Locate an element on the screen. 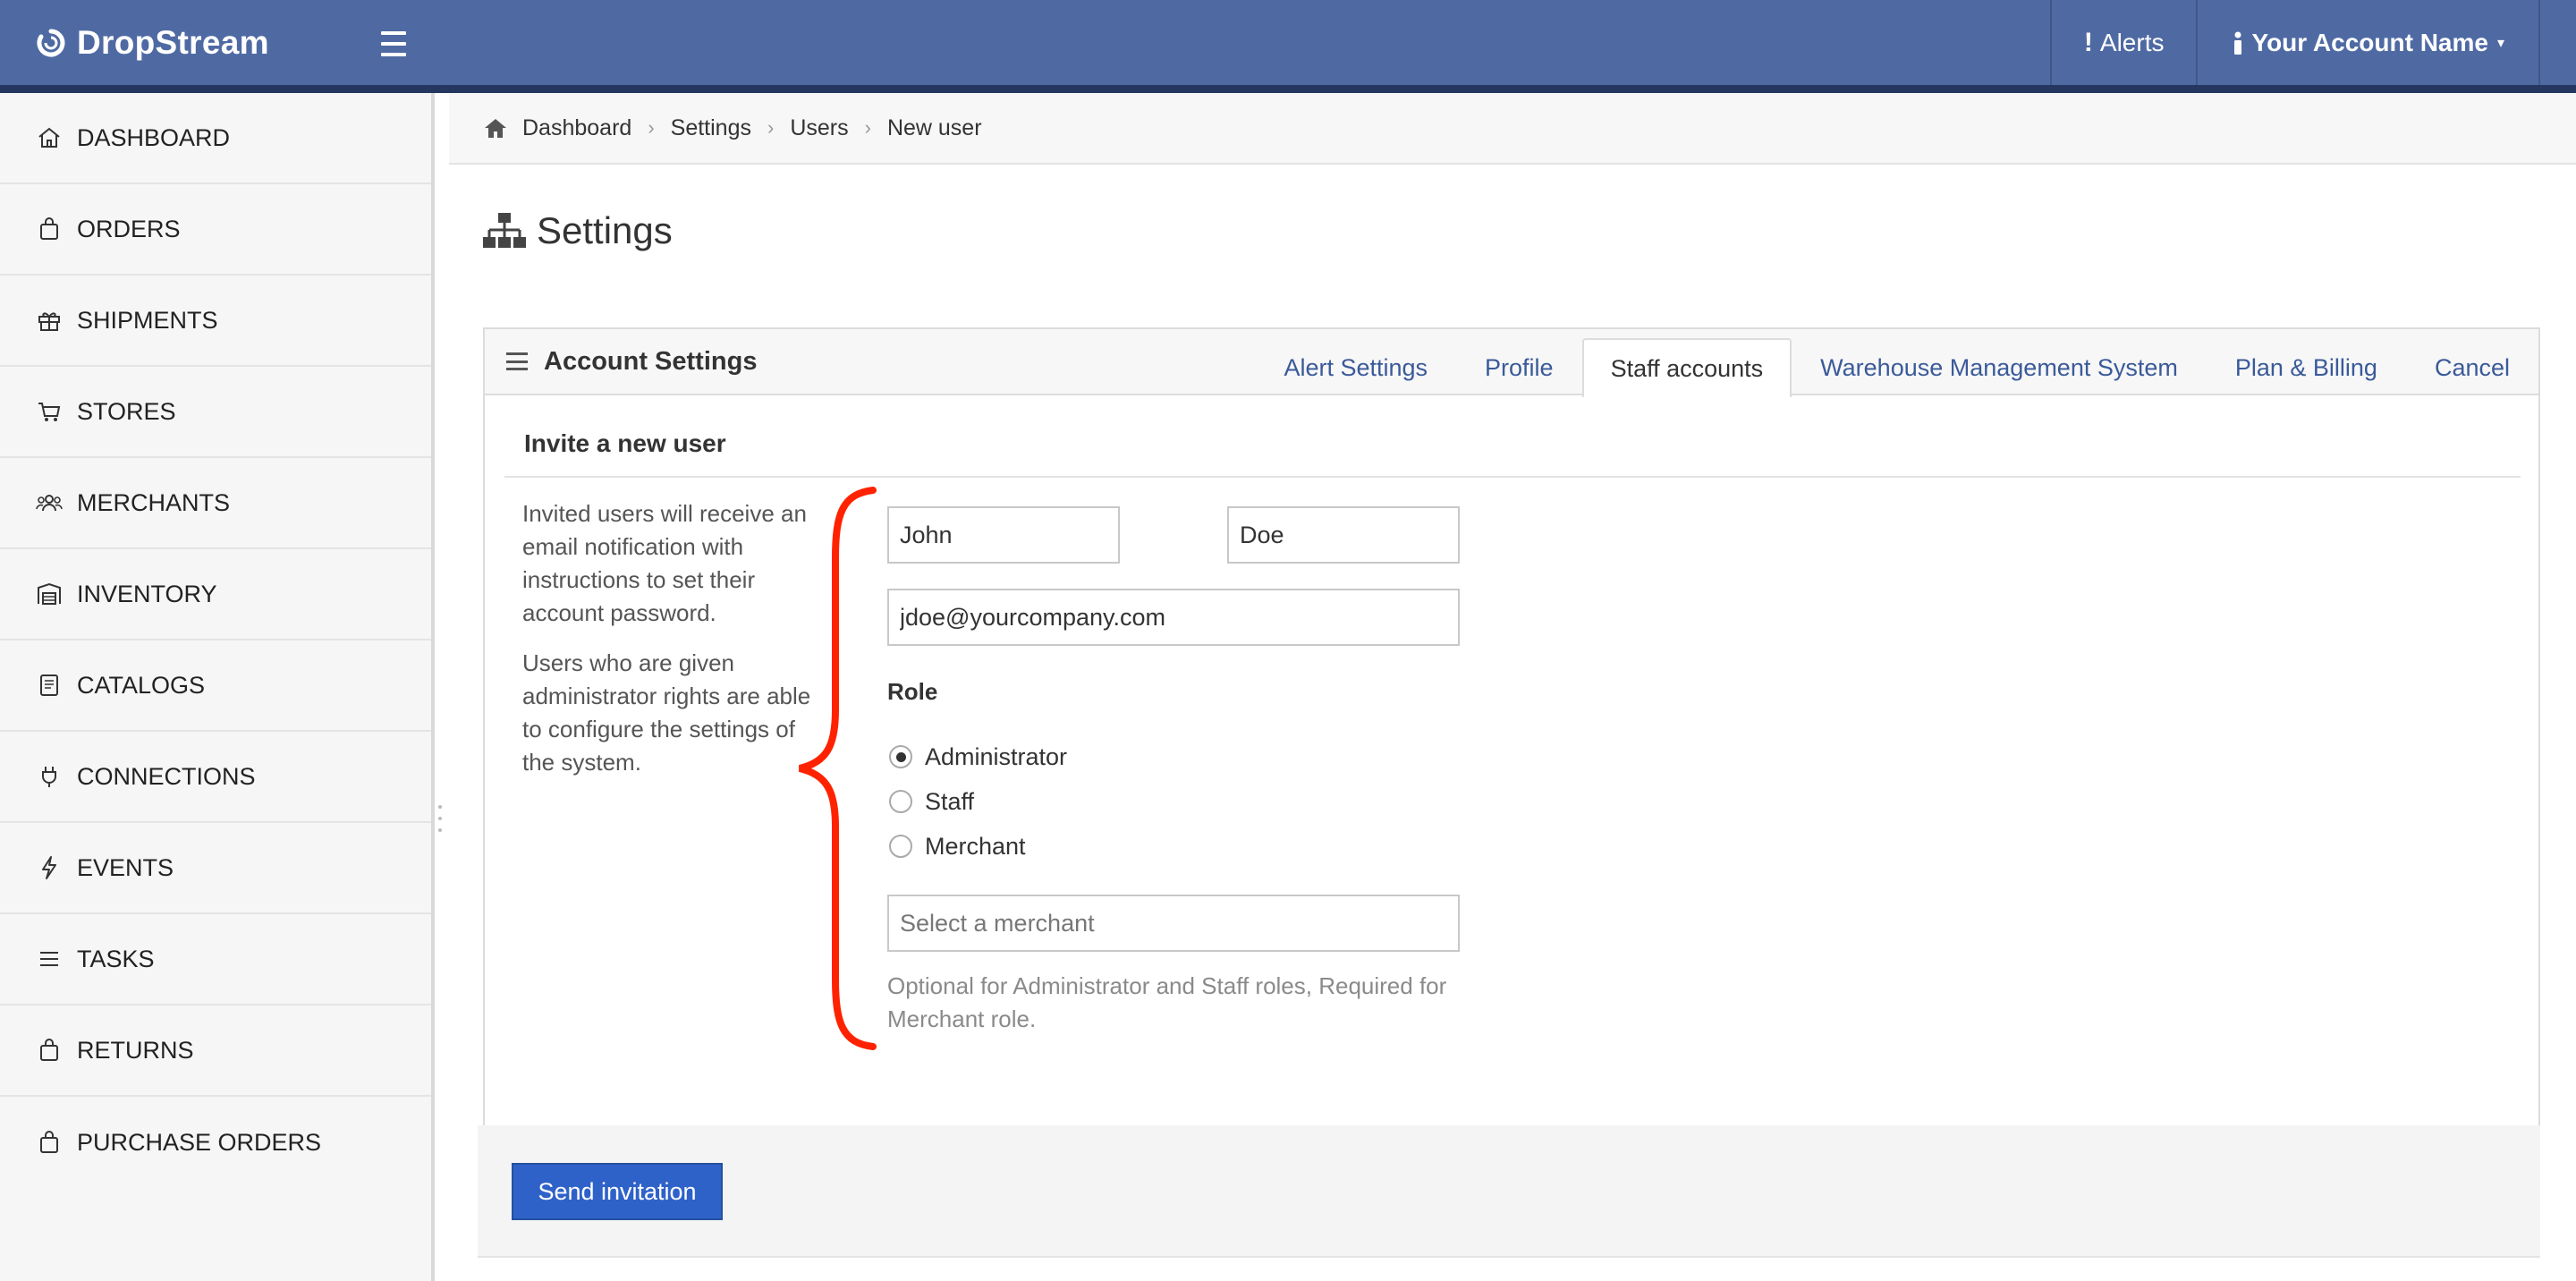  role-option-label: Administrator is located at coordinates (996, 756).